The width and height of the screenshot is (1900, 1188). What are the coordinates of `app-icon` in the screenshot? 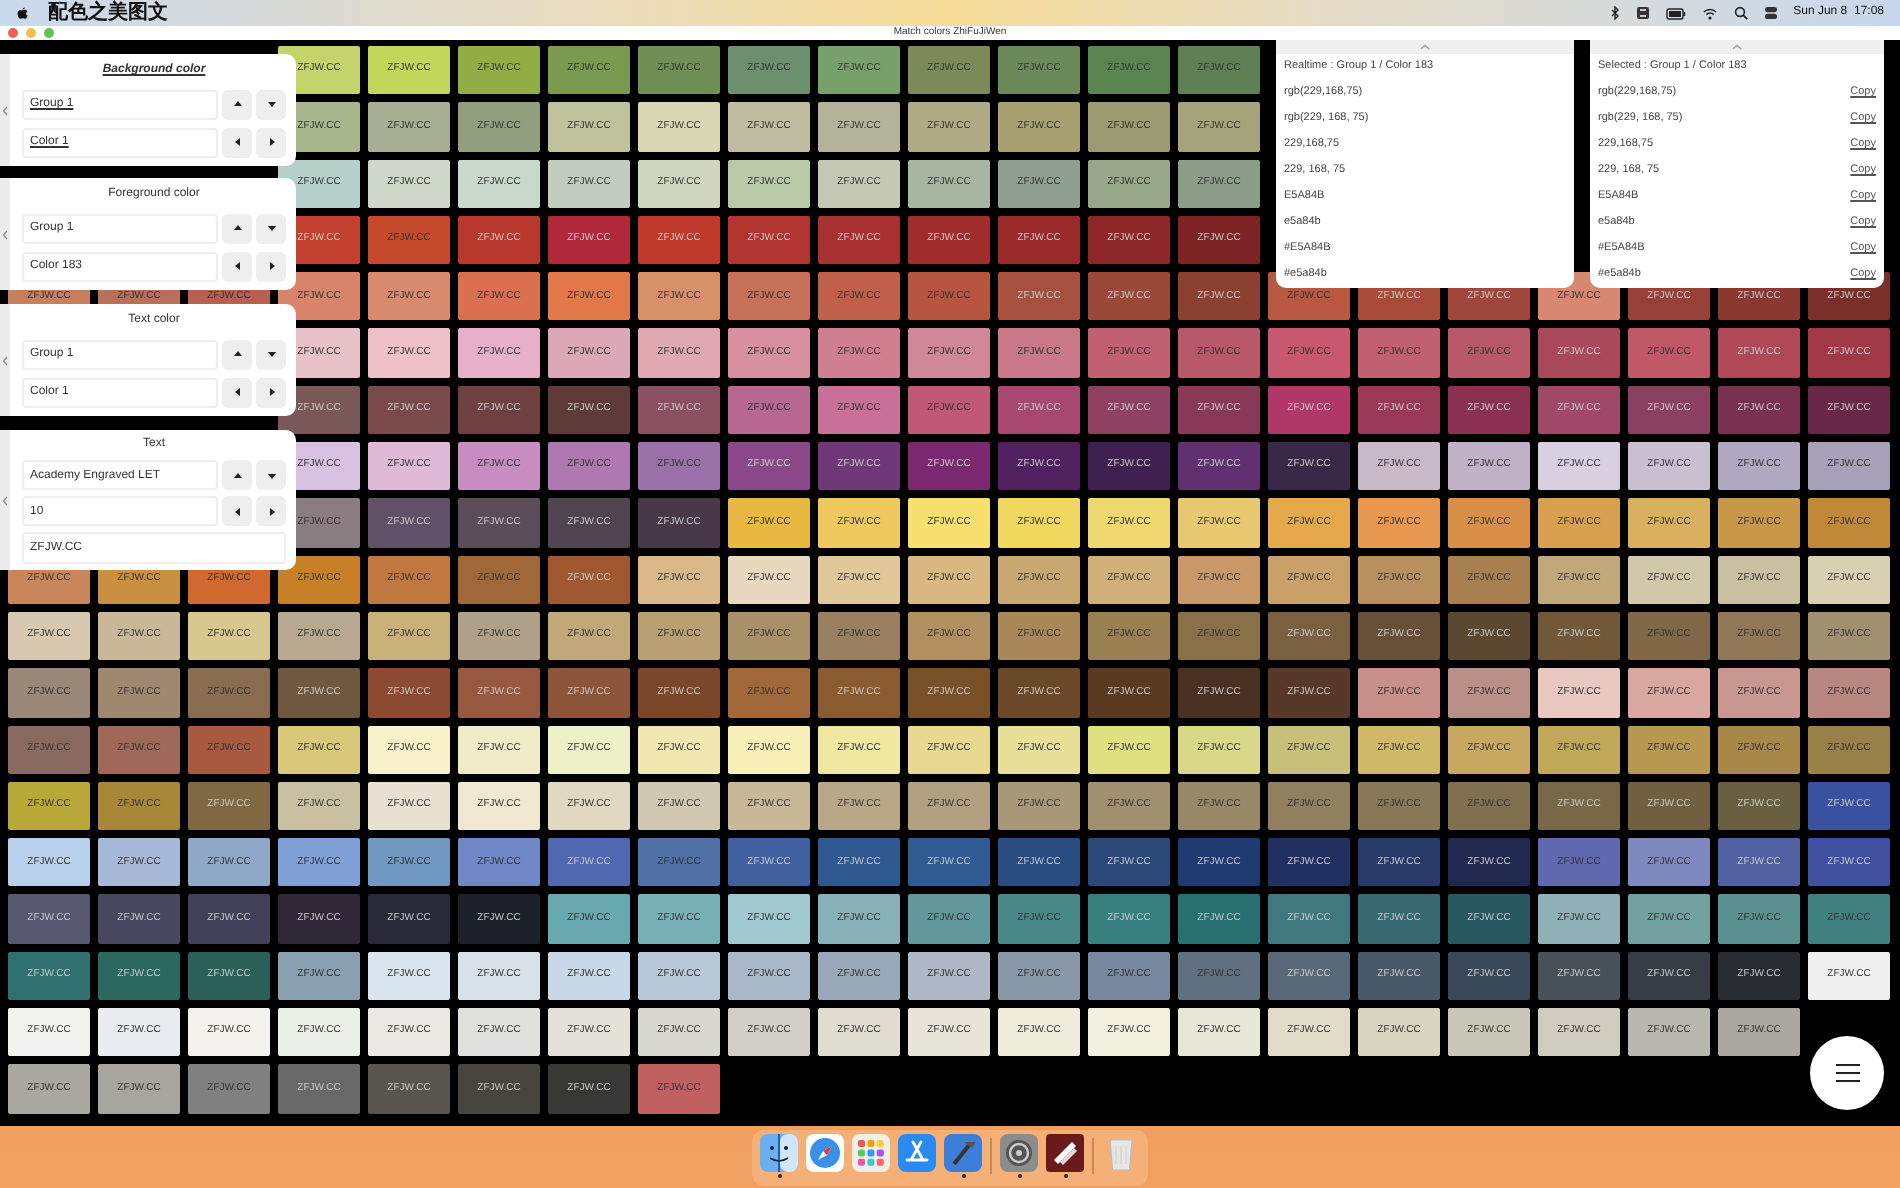 It's located at (1065, 1152).